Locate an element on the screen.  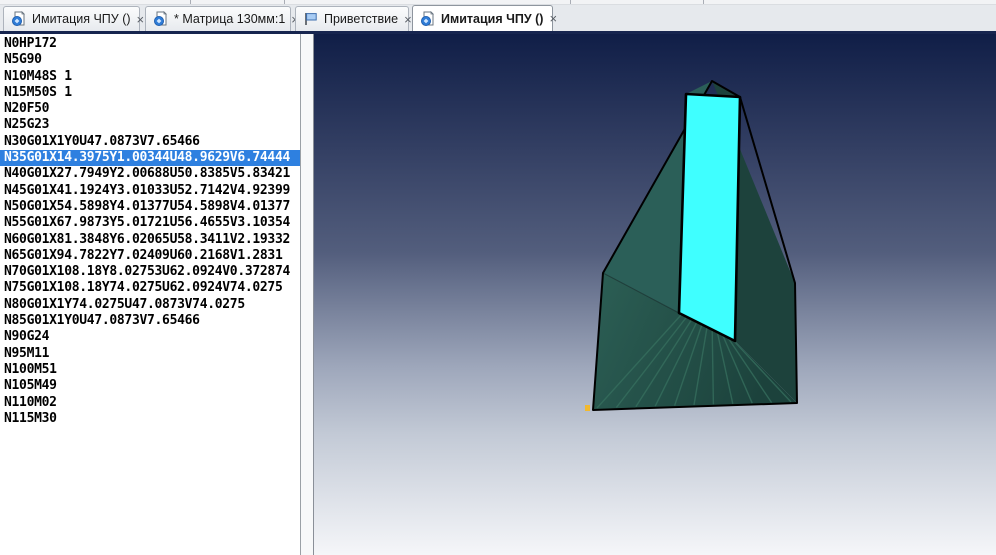
part-slot-face is located at coordinates (709, 217).